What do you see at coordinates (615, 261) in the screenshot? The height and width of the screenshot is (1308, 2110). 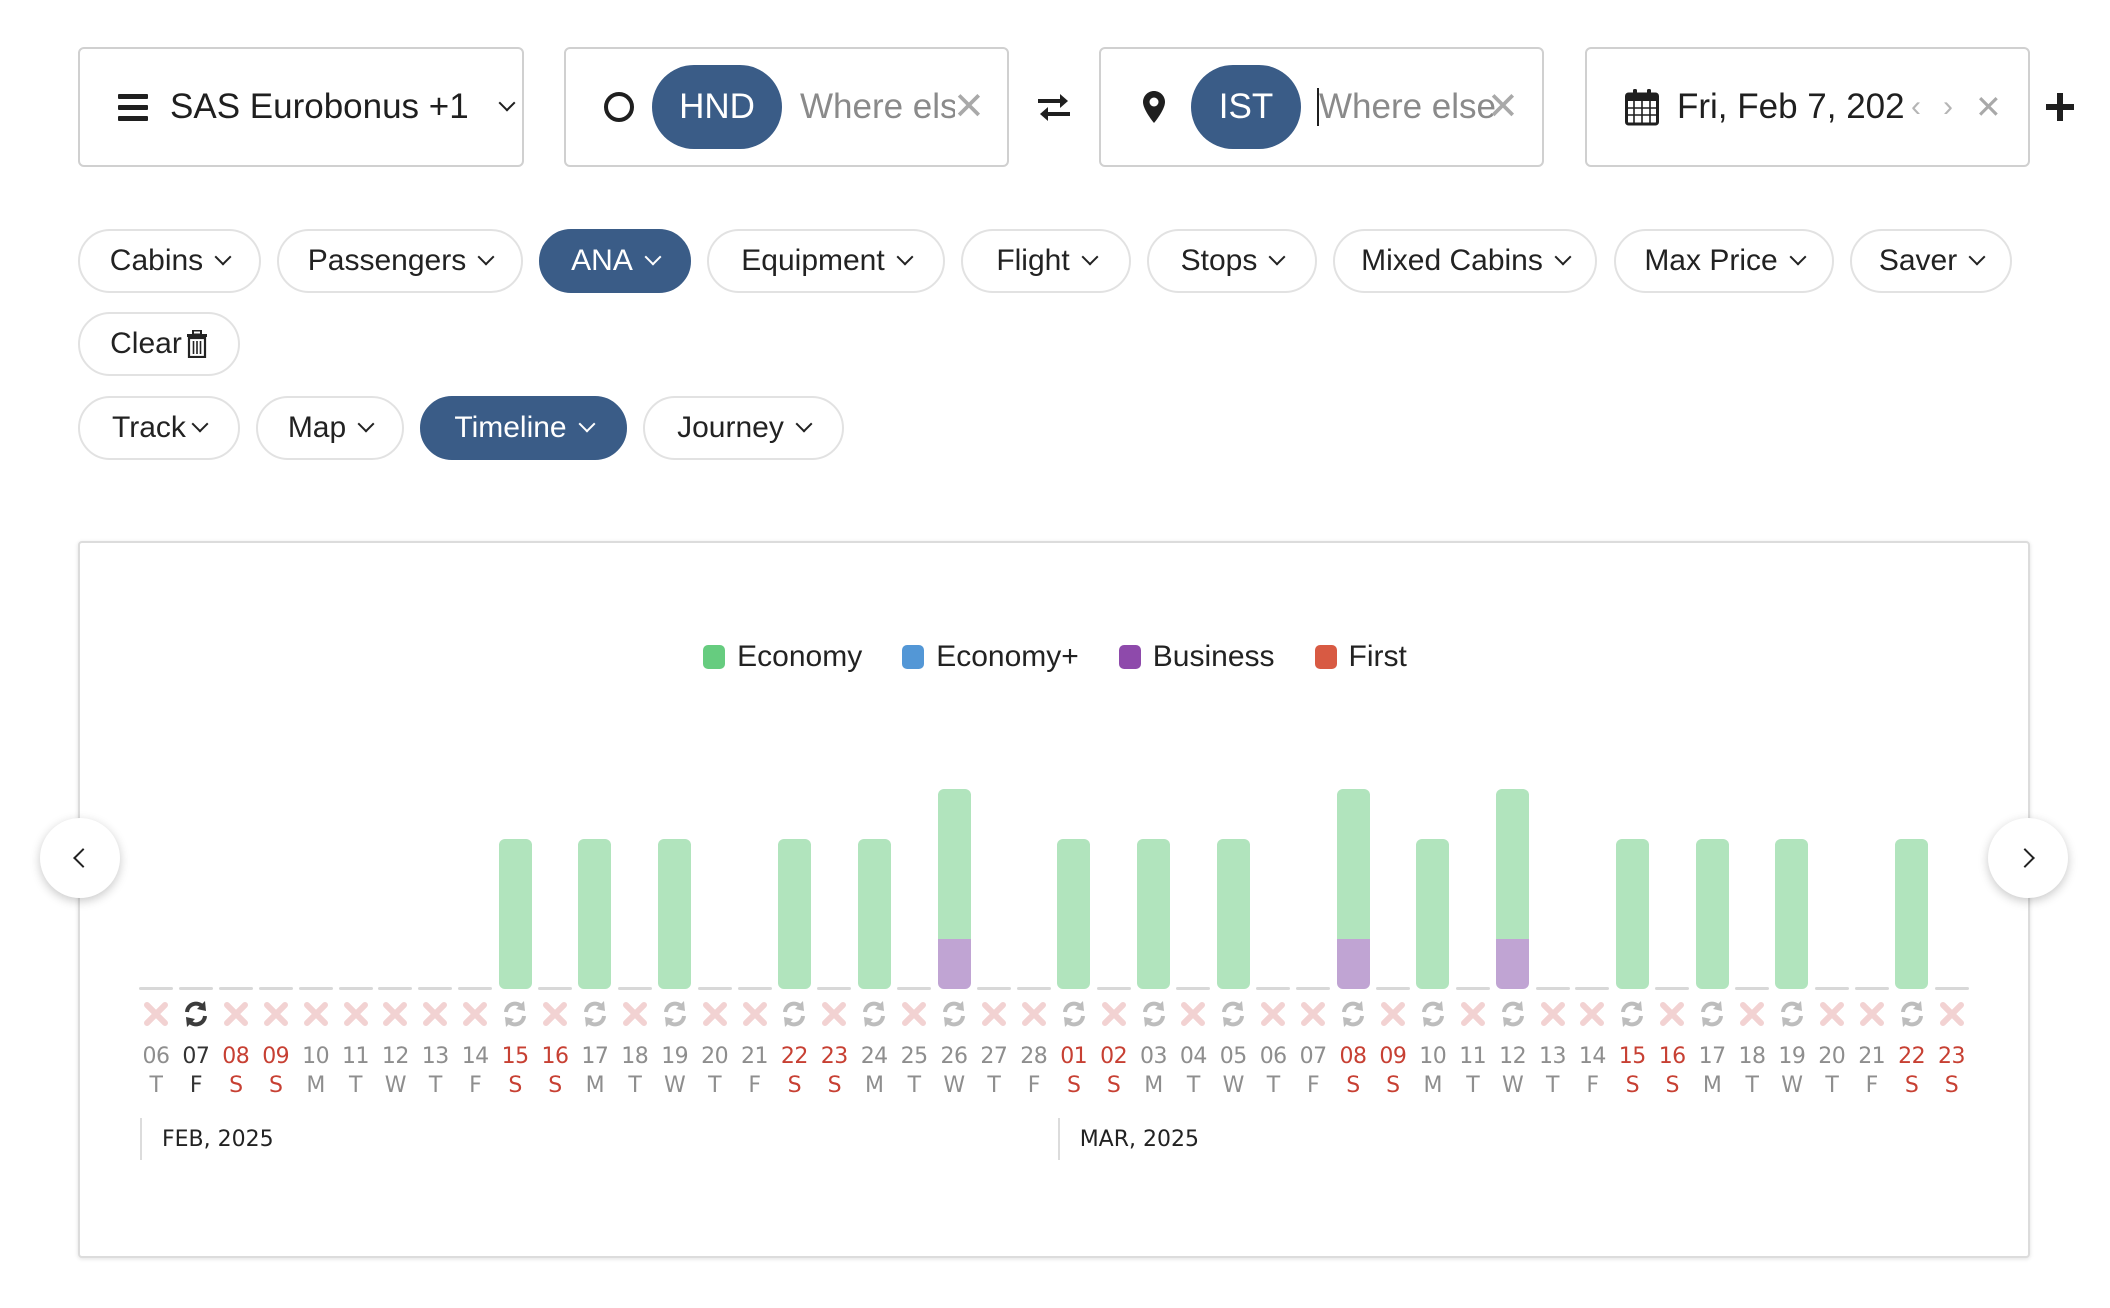 I see `filter-airline: ANA` at bounding box center [615, 261].